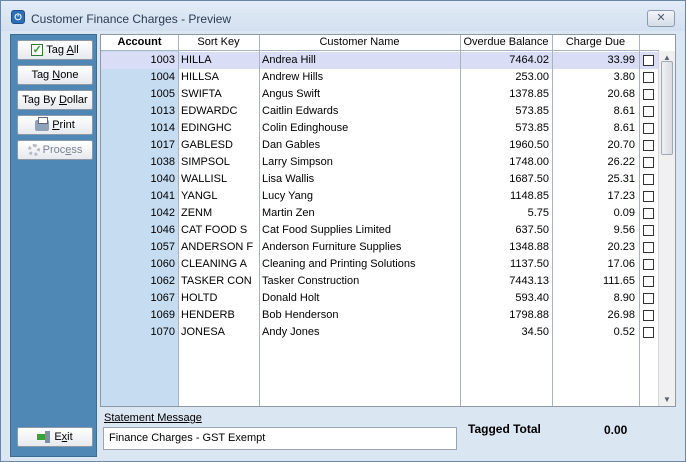 The width and height of the screenshot is (686, 462). Describe the element at coordinates (288, 179) in the screenshot. I see `cell-customer-name: Lisa Wallis` at that location.